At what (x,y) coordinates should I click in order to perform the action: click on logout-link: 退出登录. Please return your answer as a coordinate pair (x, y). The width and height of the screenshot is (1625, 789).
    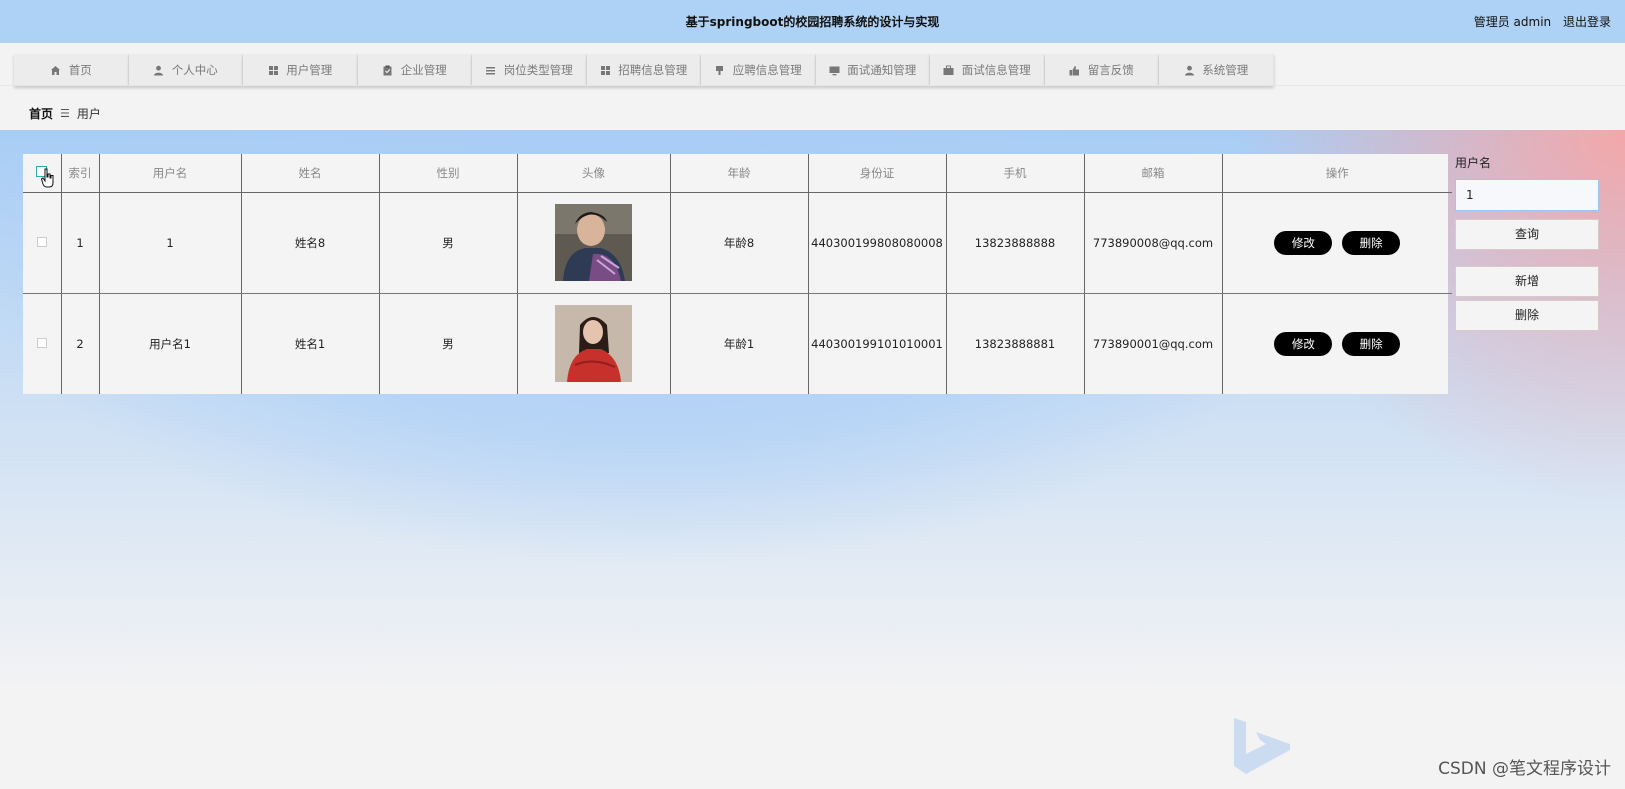
    Looking at the image, I should click on (1587, 22).